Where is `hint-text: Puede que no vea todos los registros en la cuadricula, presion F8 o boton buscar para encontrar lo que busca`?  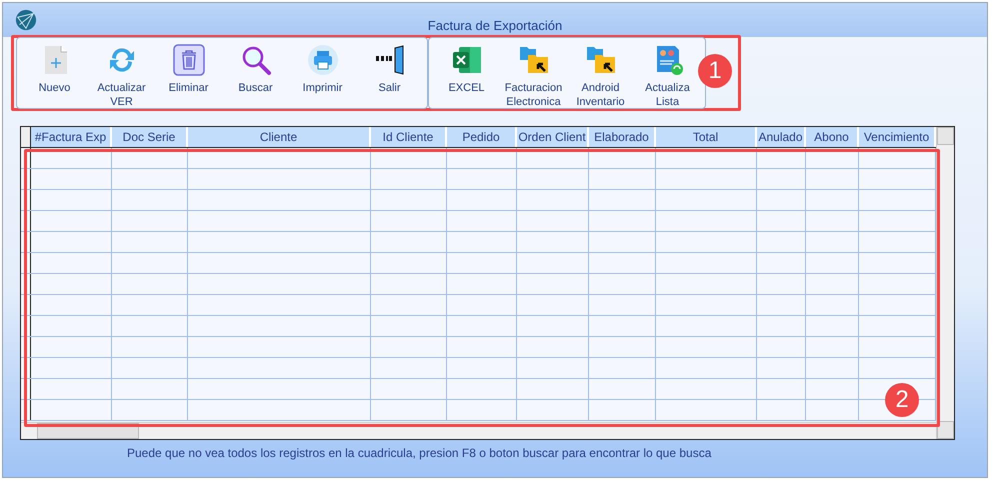 hint-text: Puede que no vea todos los registros en la cuadricula, presion F8 o boton buscar para encontrar lo que busca is located at coordinates (419, 453).